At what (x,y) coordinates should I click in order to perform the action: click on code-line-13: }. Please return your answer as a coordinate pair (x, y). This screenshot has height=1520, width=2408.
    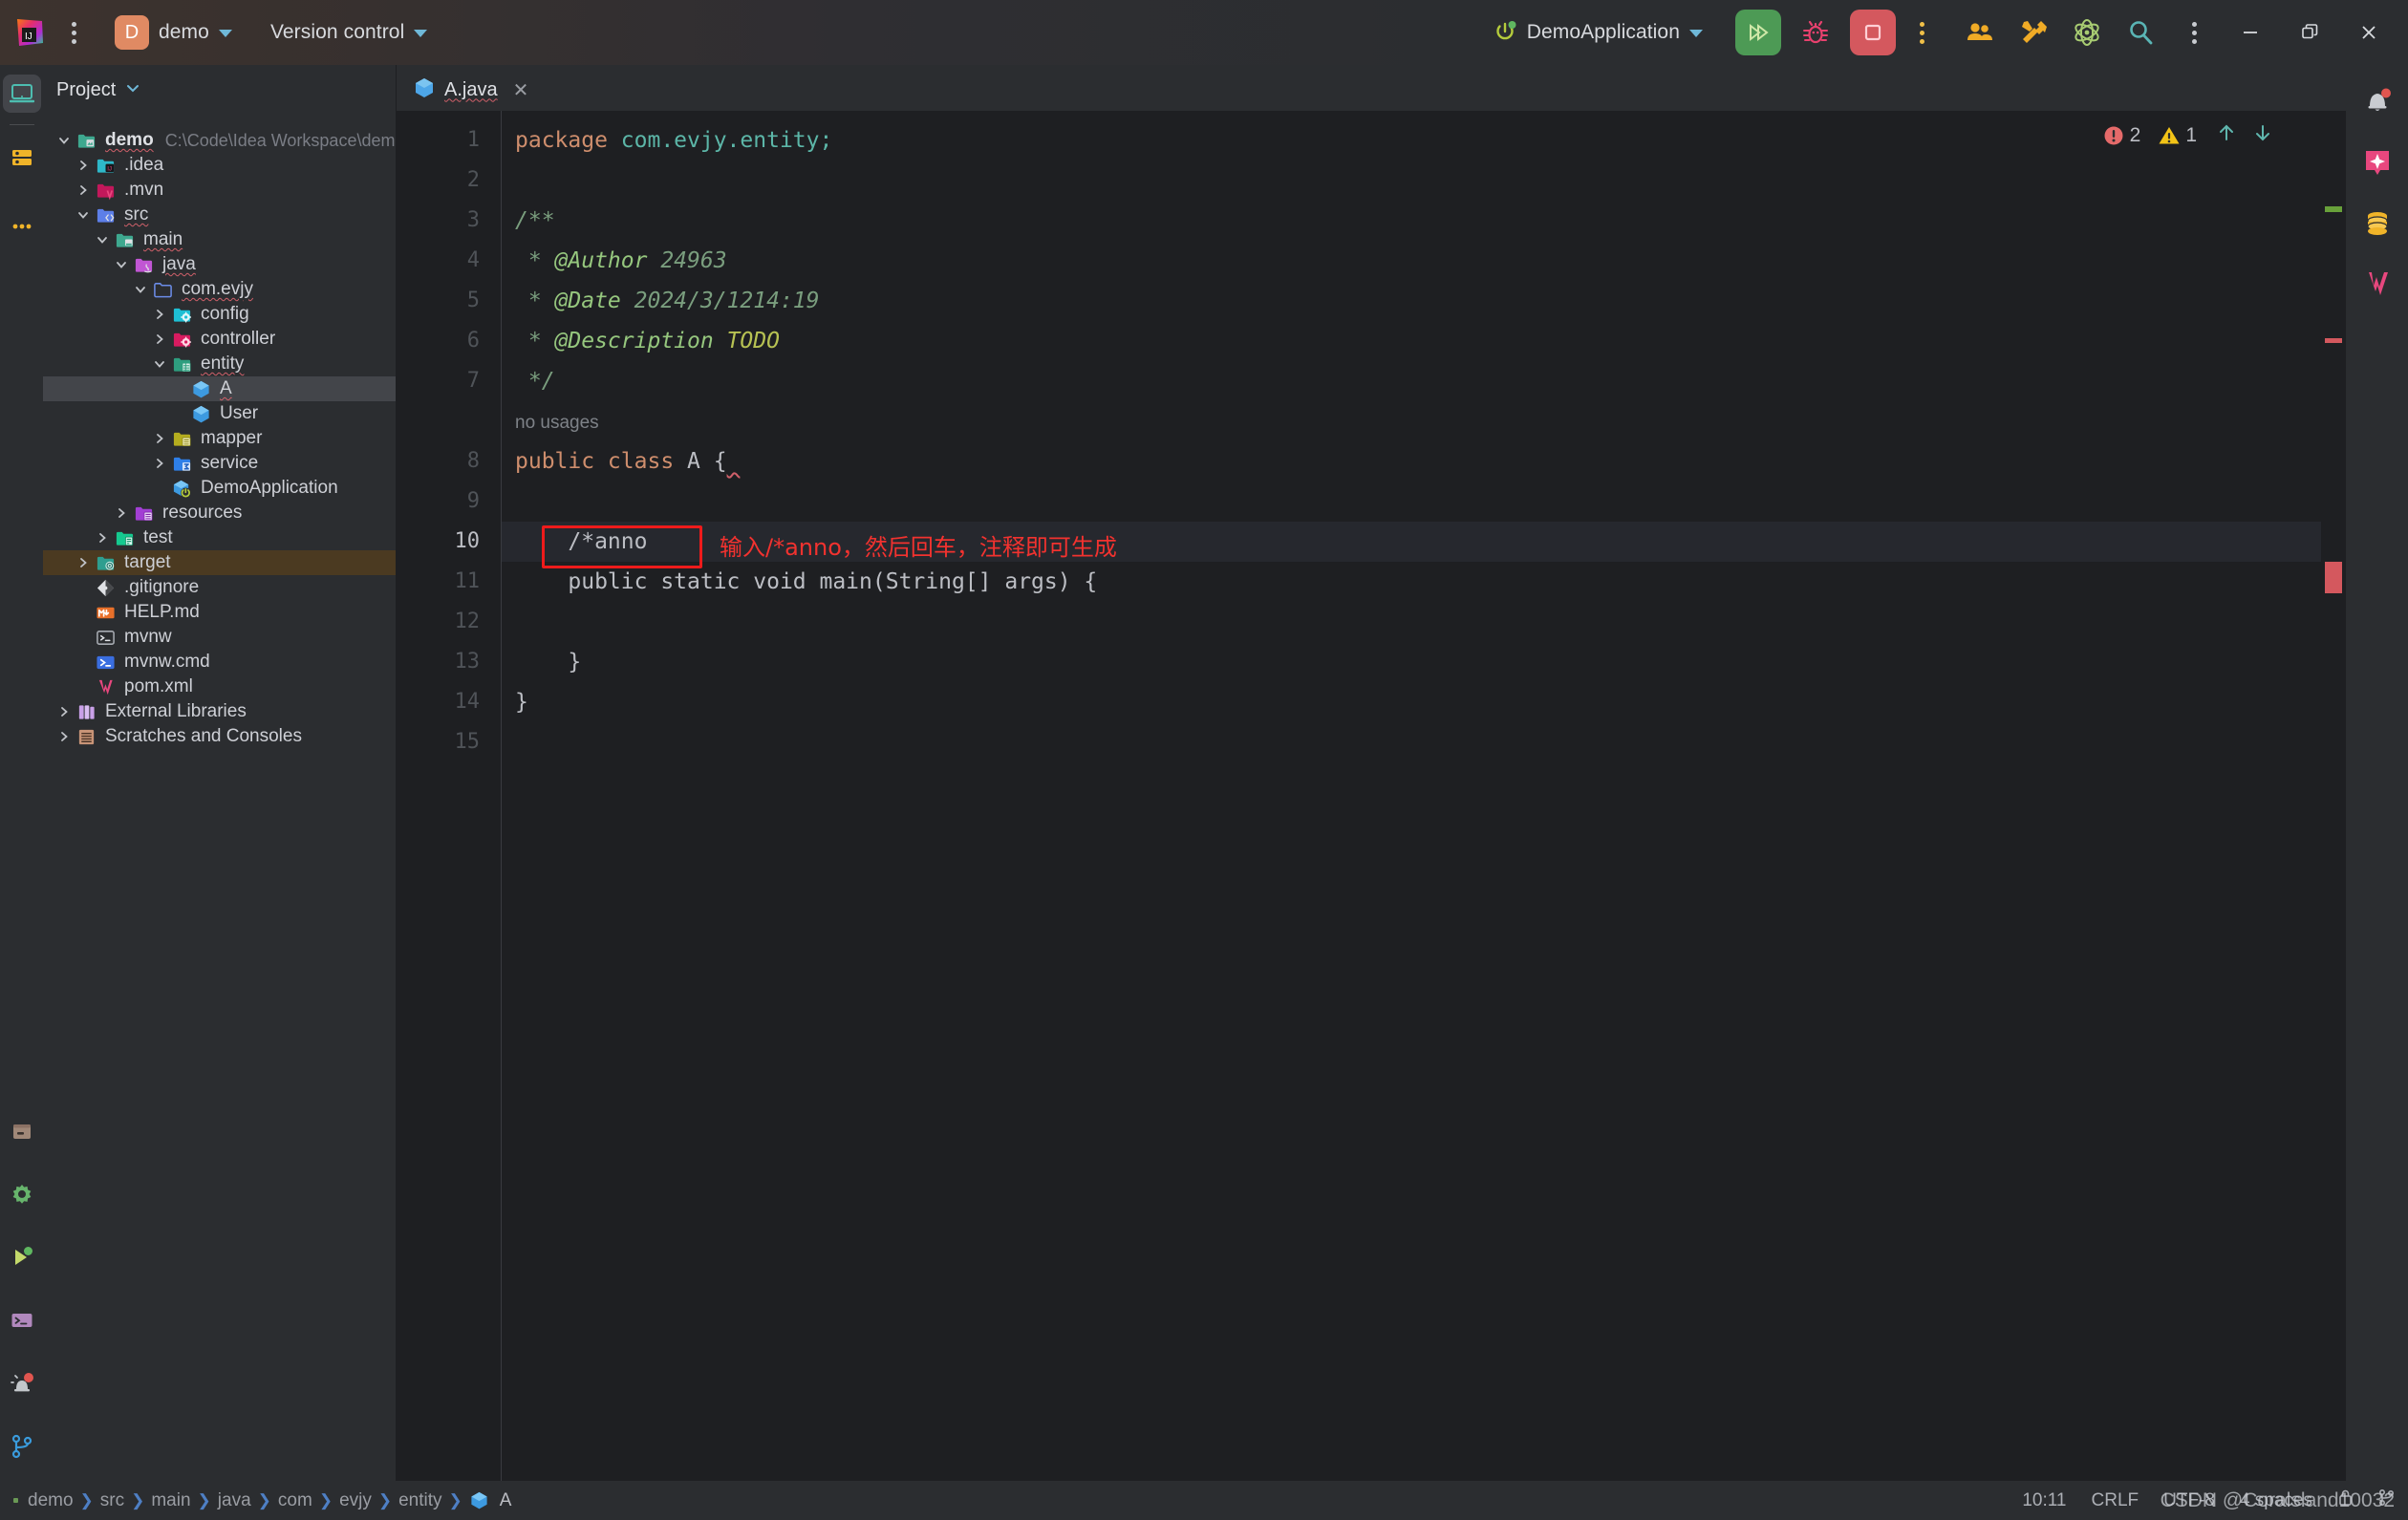
    Looking at the image, I should click on (1412, 662).